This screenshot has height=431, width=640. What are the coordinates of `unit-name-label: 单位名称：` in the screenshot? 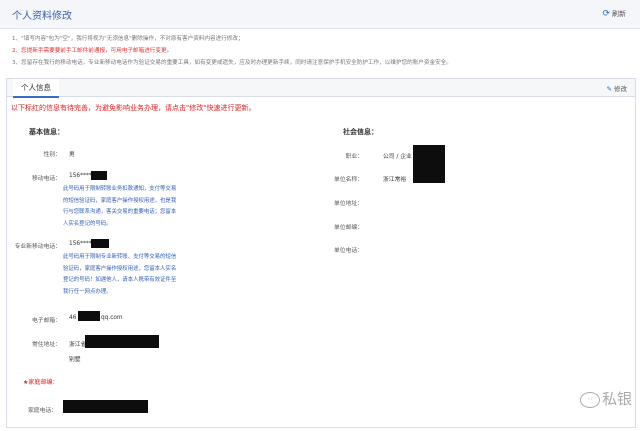 It's located at (348, 180).